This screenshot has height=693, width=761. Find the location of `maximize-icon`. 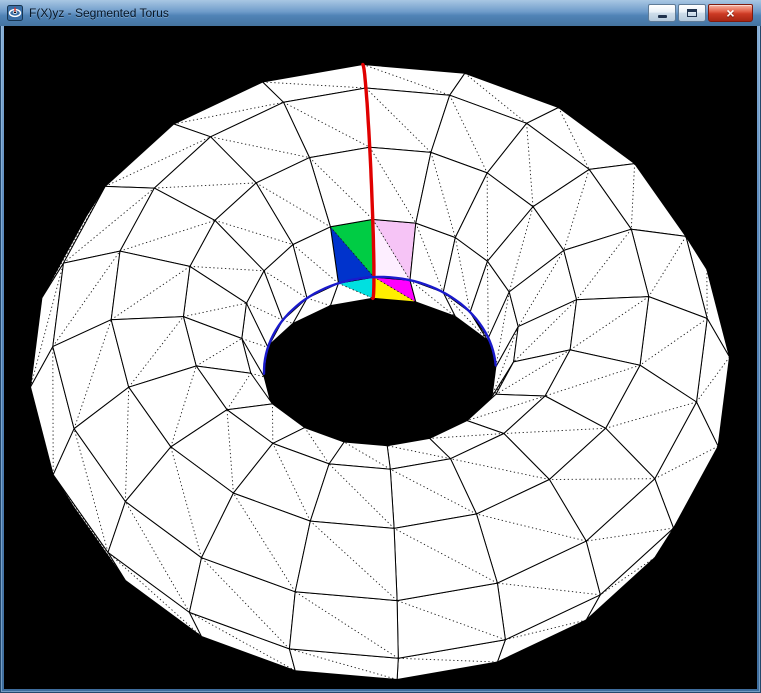

maximize-icon is located at coordinates (692, 13).